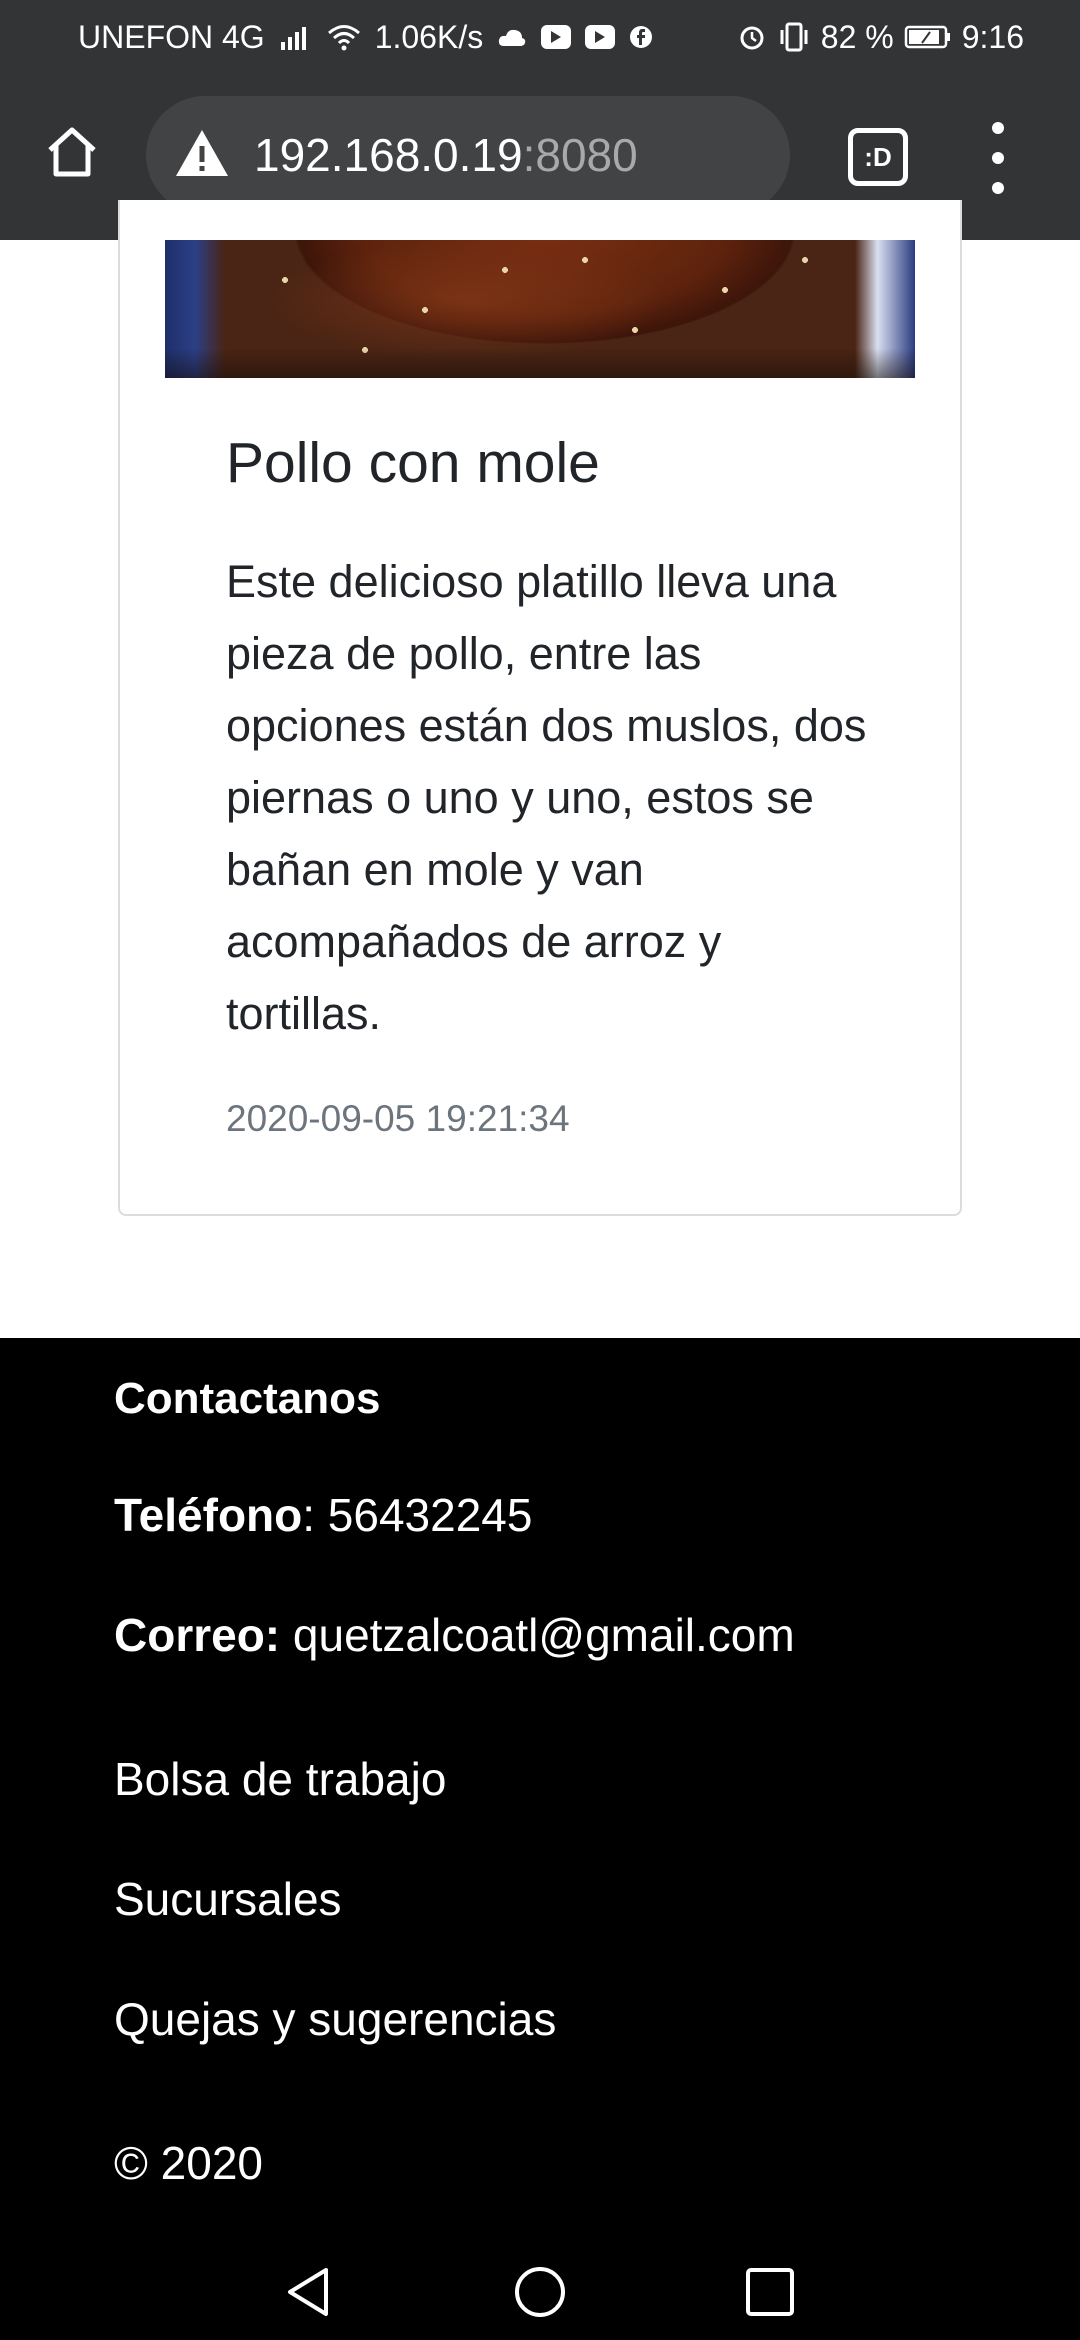 The height and width of the screenshot is (2340, 1080). I want to click on footer-copyright: © 2020, so click(189, 2163).